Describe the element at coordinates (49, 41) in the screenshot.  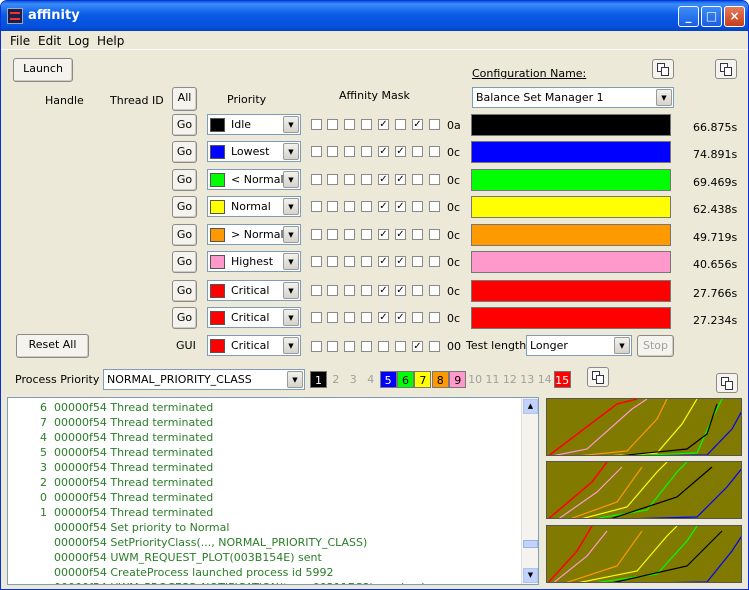
I see `menu-edit: Edit` at that location.